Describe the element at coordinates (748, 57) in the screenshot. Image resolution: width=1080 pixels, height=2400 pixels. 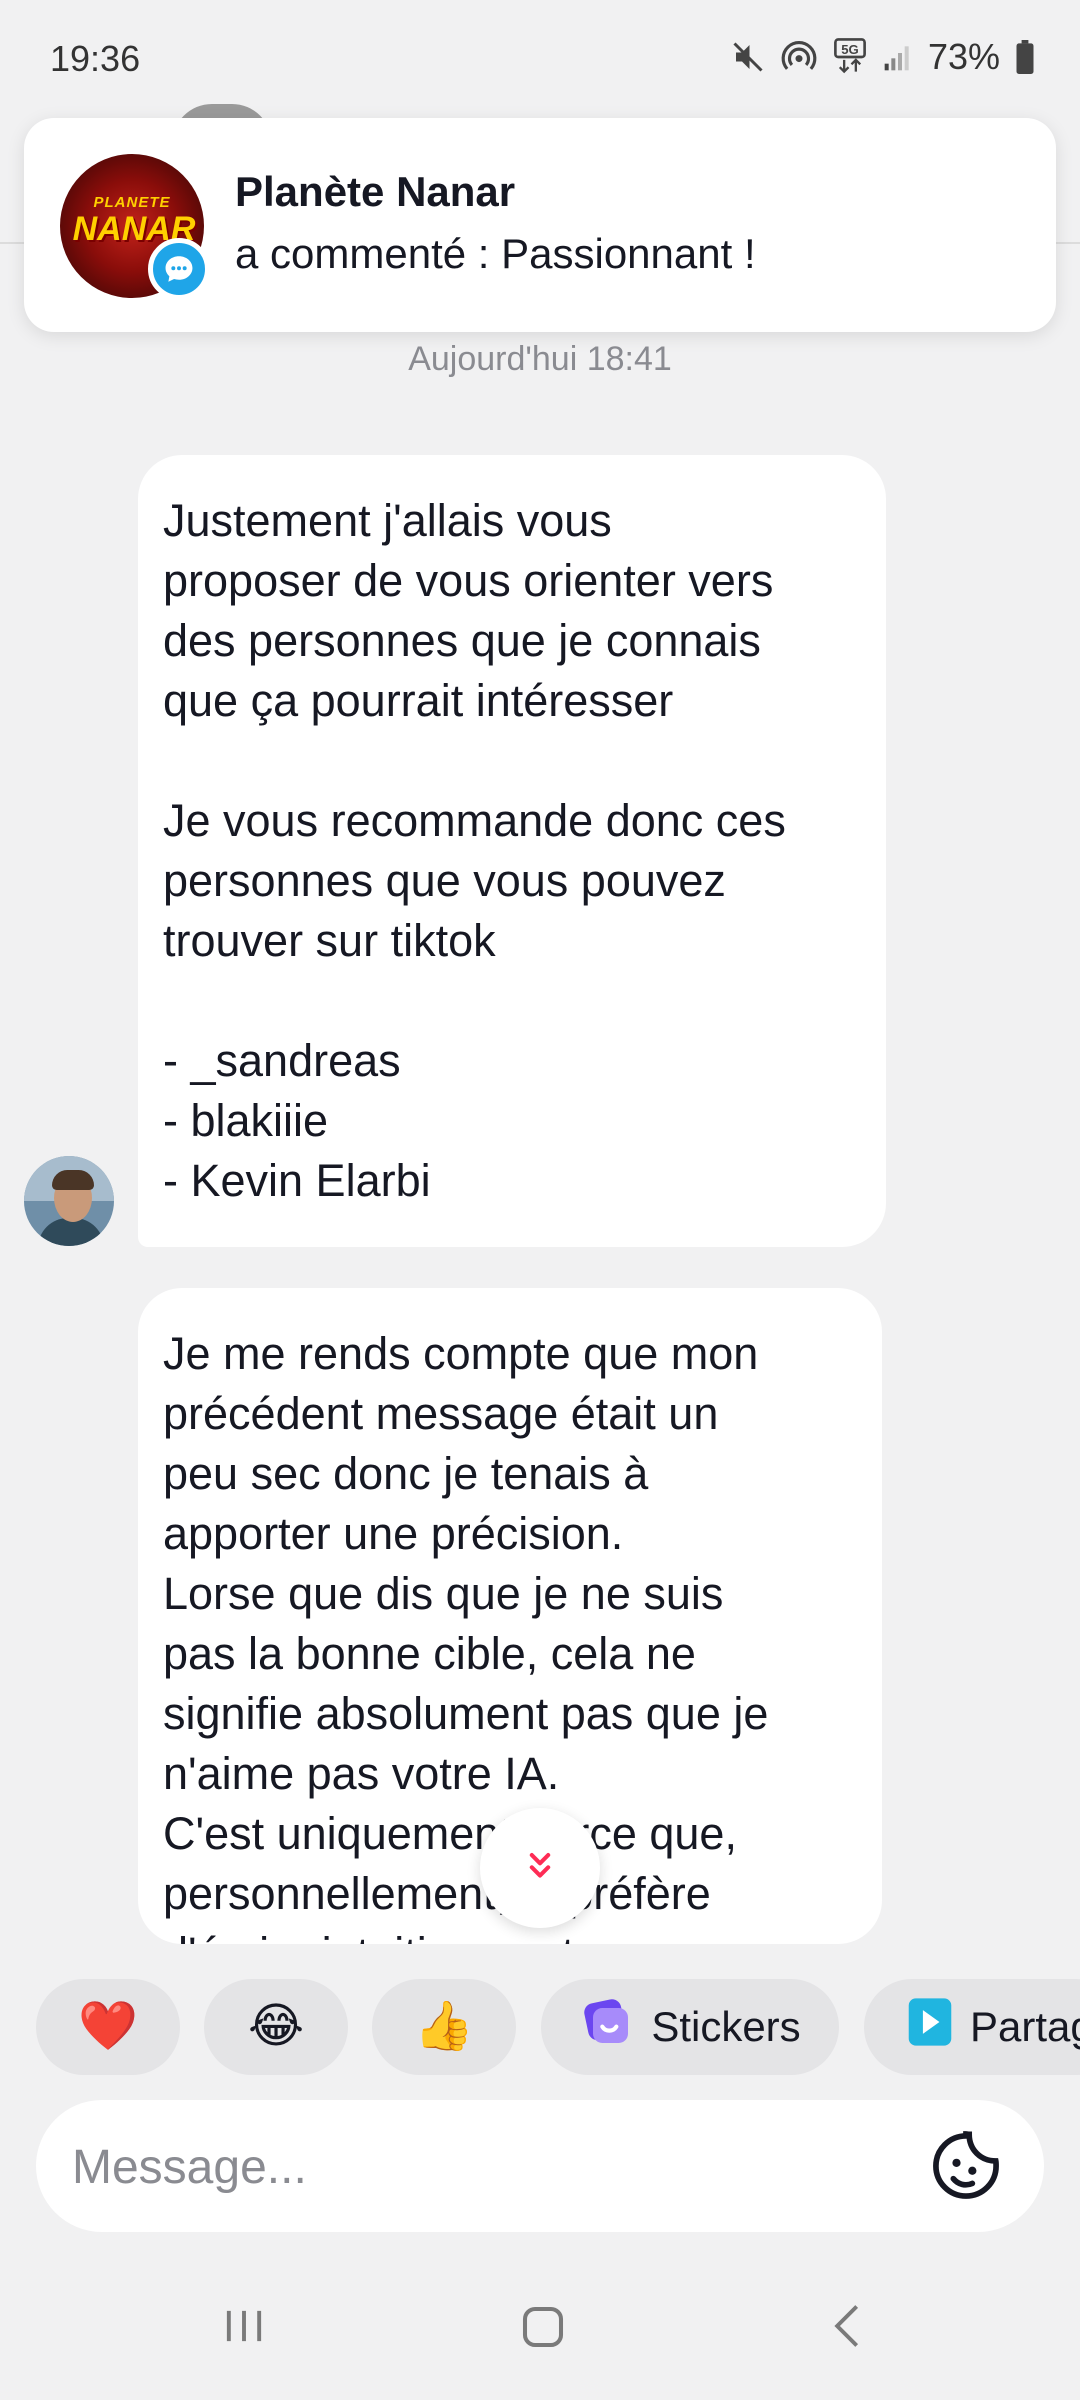
I see `mute-icon` at that location.